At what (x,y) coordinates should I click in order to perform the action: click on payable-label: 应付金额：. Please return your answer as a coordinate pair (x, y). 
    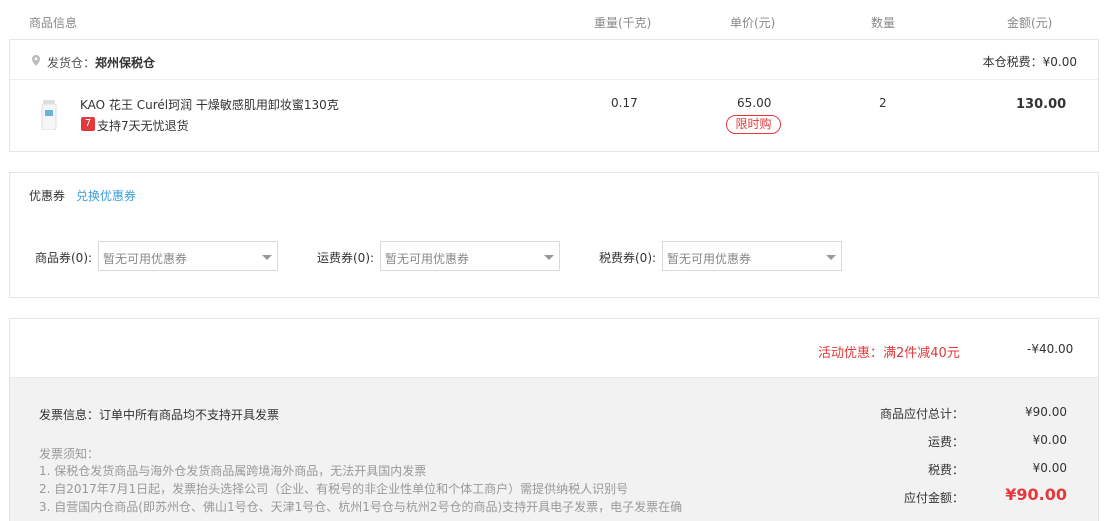
    Looking at the image, I should click on (933, 498).